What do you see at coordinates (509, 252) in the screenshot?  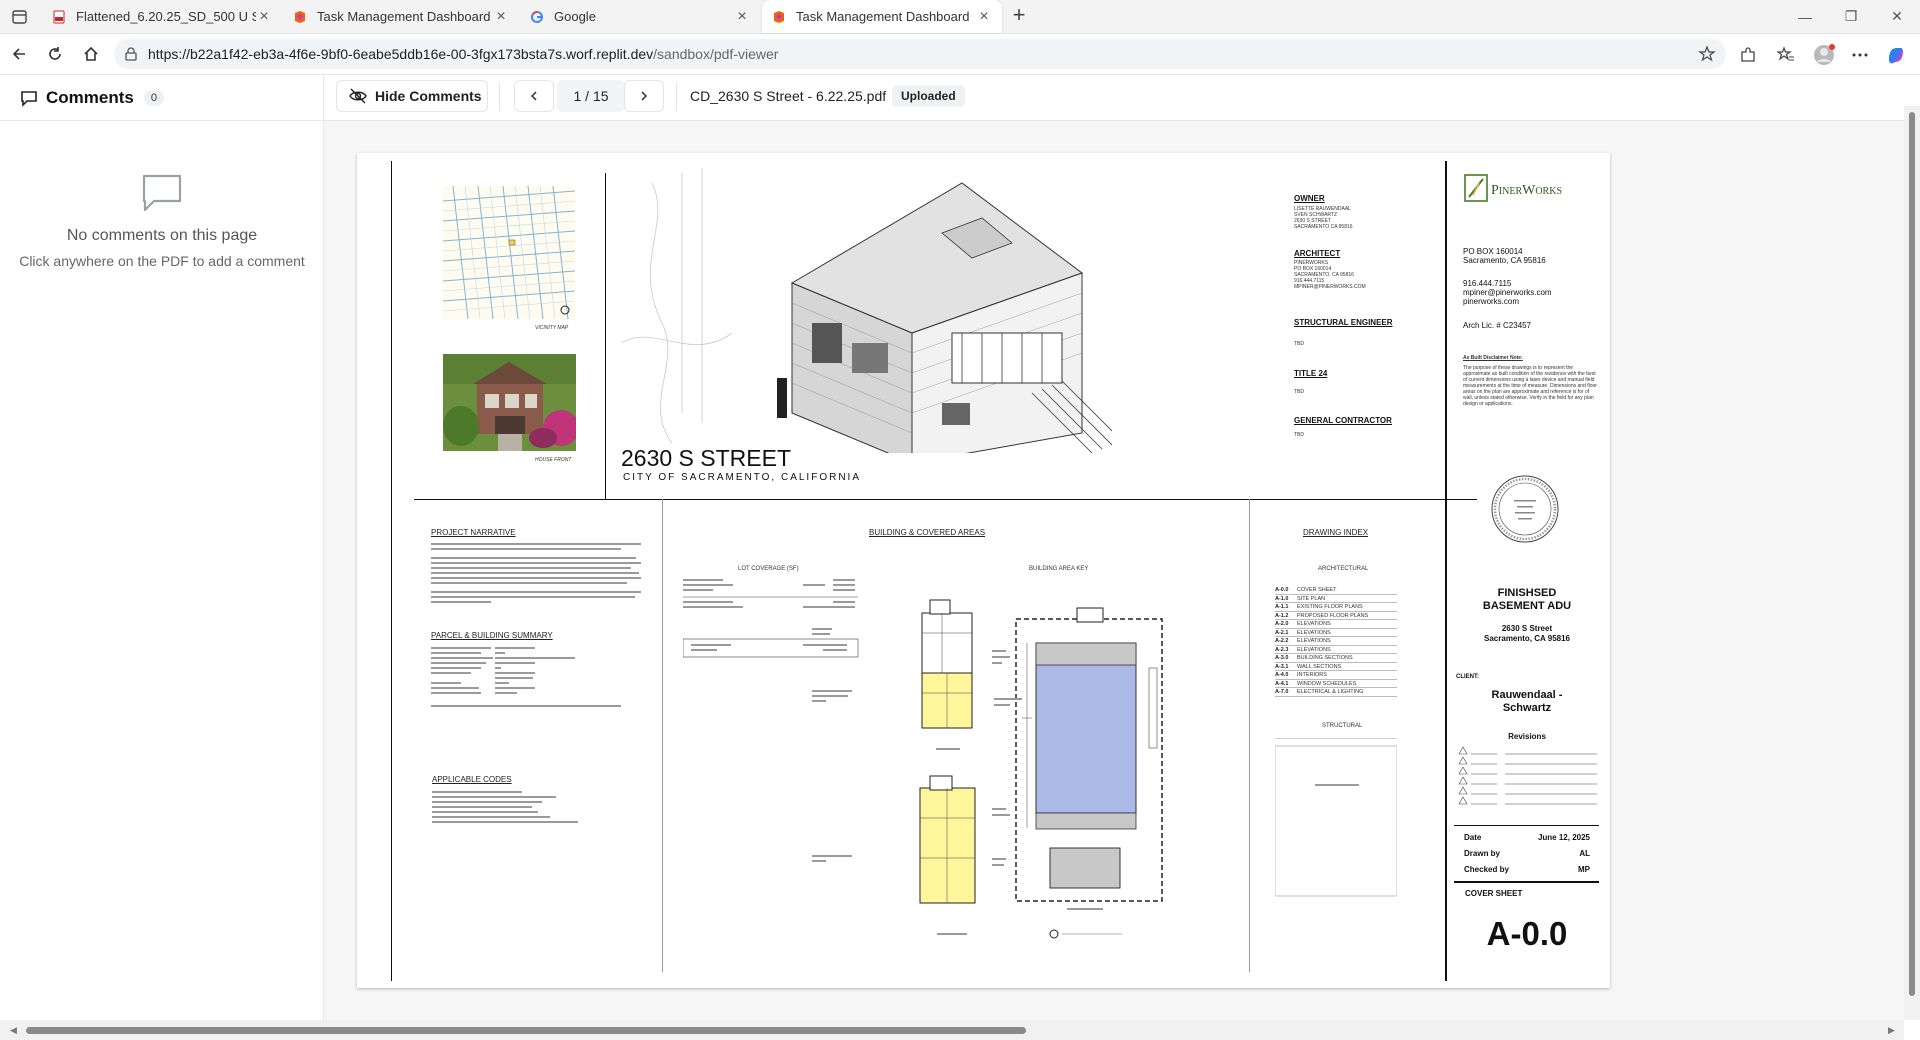 I see `vicinity-map-image` at bounding box center [509, 252].